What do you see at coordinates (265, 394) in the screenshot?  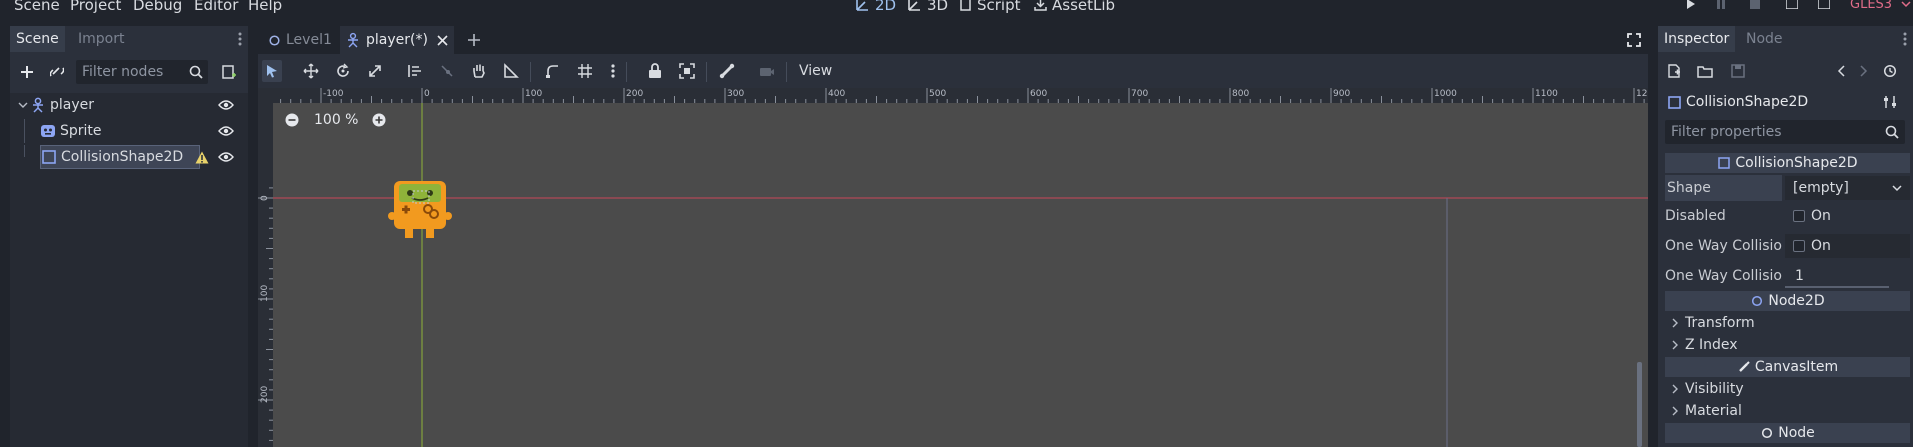 I see `ruler-label: 200` at bounding box center [265, 394].